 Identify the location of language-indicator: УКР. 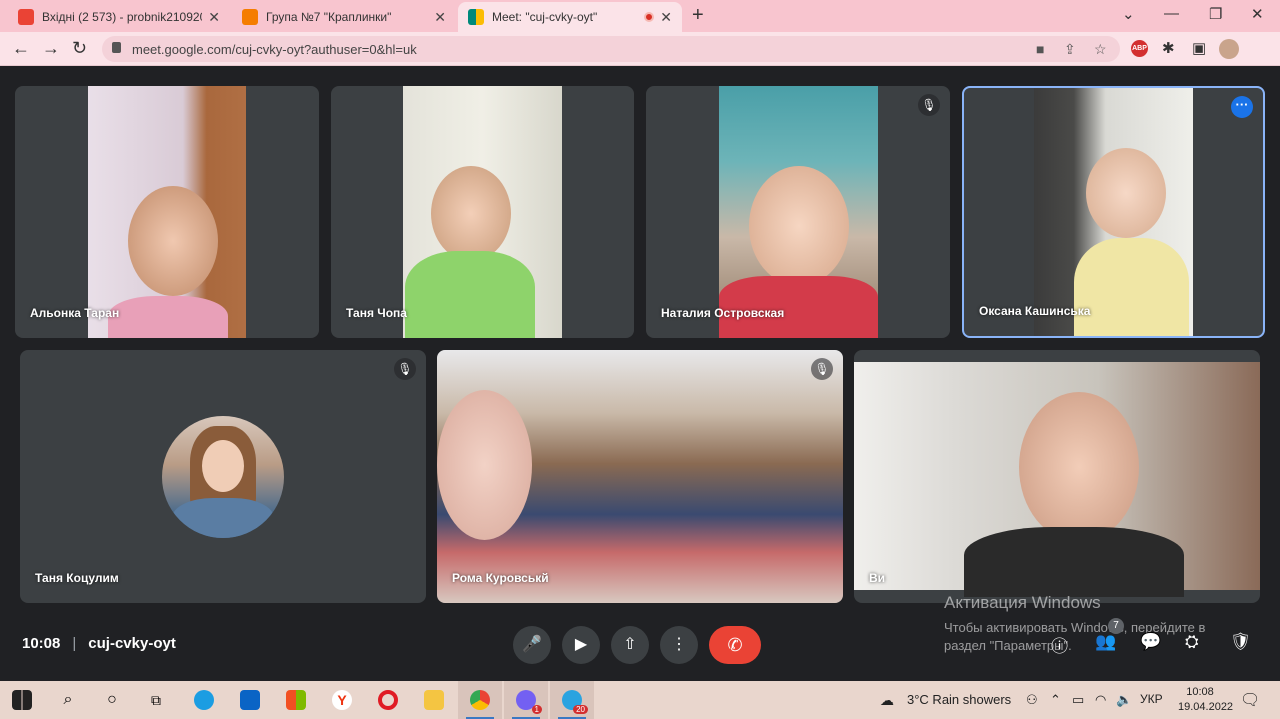
(1151, 699).